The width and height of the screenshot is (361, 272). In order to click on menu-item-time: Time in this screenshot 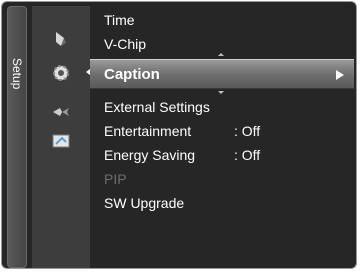, I will do `click(119, 20)`.